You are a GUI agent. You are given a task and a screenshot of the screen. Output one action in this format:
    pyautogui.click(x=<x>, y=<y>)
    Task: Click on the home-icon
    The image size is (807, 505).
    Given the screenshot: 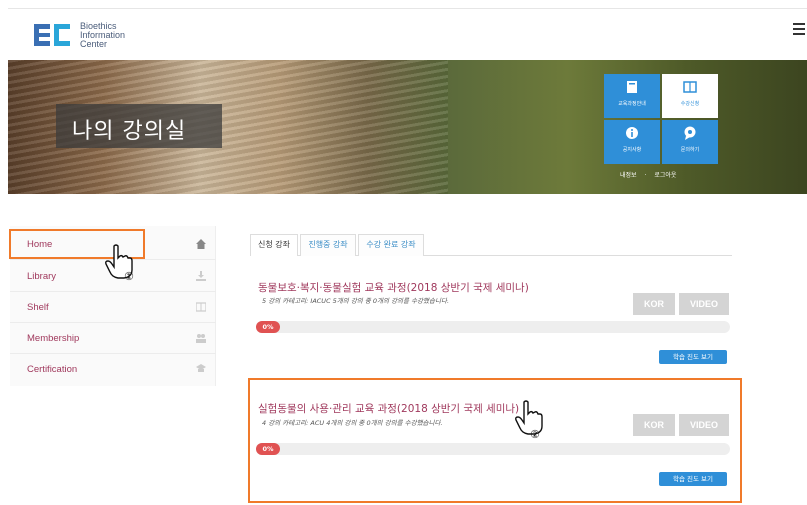 What is the action you would take?
    pyautogui.click(x=201, y=244)
    